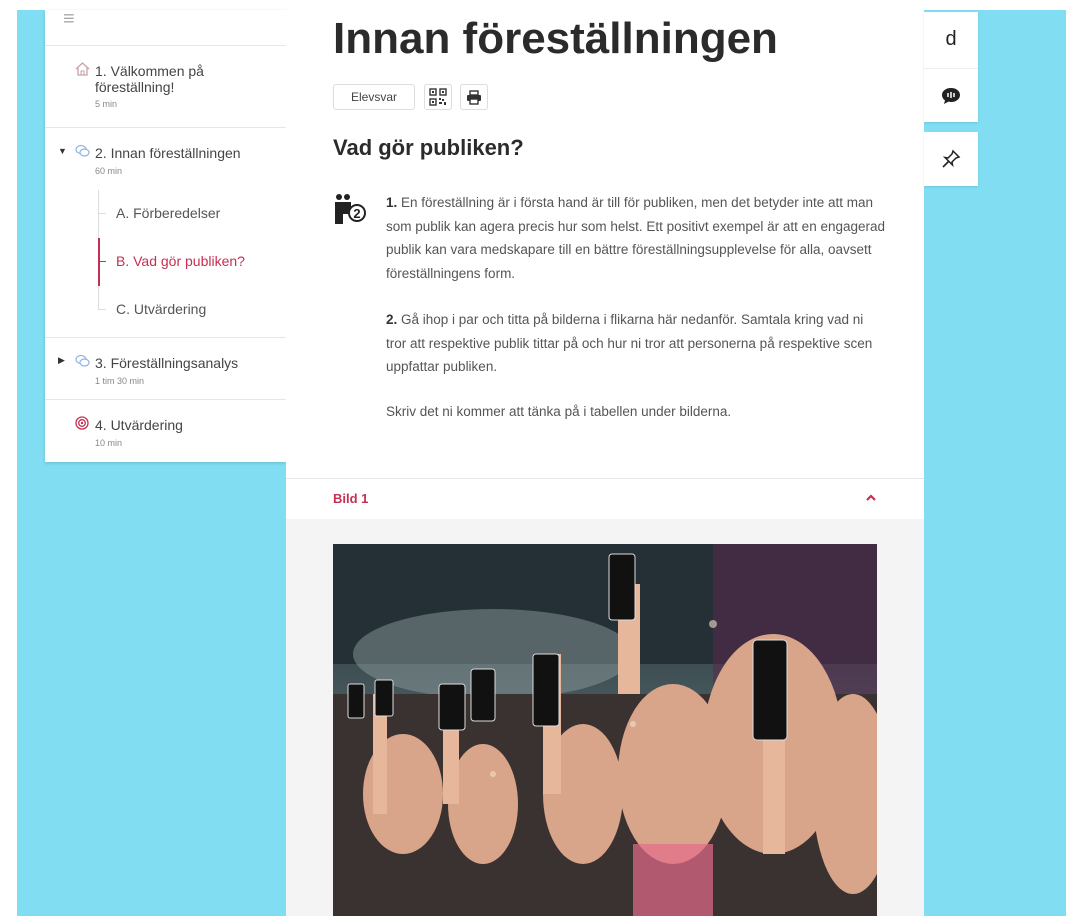  Describe the element at coordinates (120, 381) in the screenshot. I see `sidebar-item-duration: 1 tim 30 min` at that location.